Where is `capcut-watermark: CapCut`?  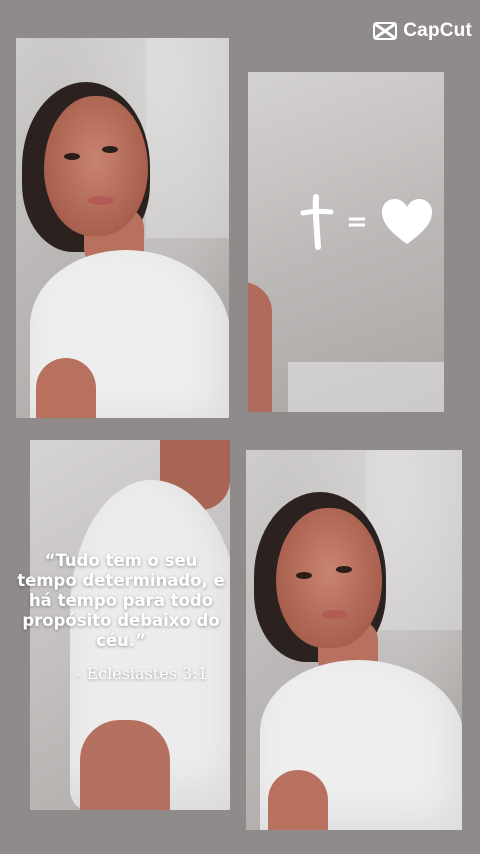
capcut-watermark: CapCut is located at coordinates (422, 31).